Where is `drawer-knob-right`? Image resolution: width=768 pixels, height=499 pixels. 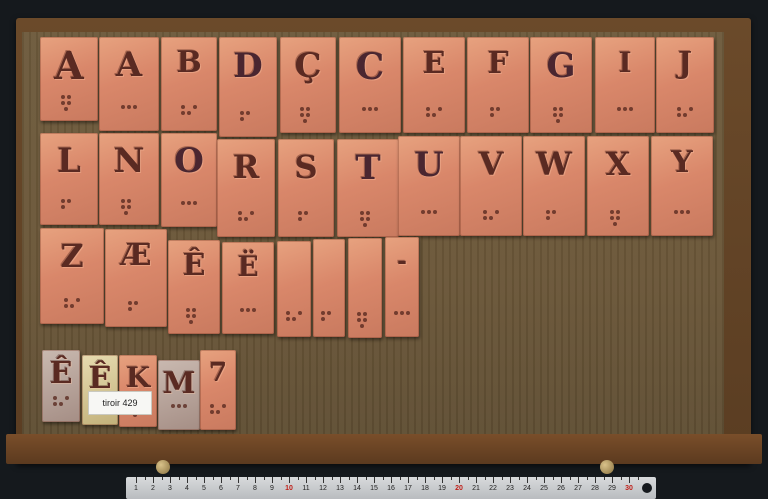
drawer-knob-right is located at coordinates (607, 467).